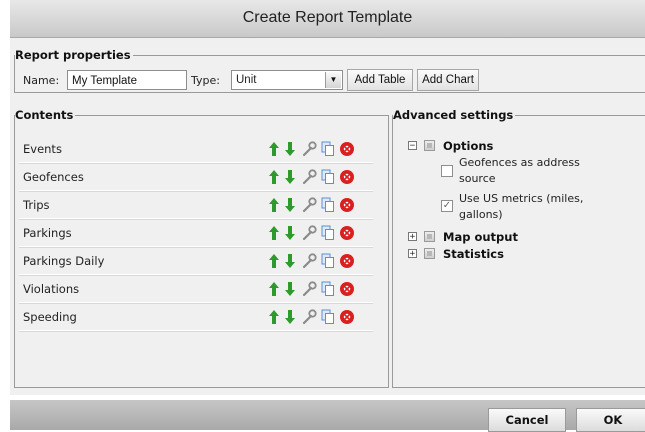 The height and width of the screenshot is (432, 645). I want to click on dialog-footer: Cancel OK, so click(327, 416).